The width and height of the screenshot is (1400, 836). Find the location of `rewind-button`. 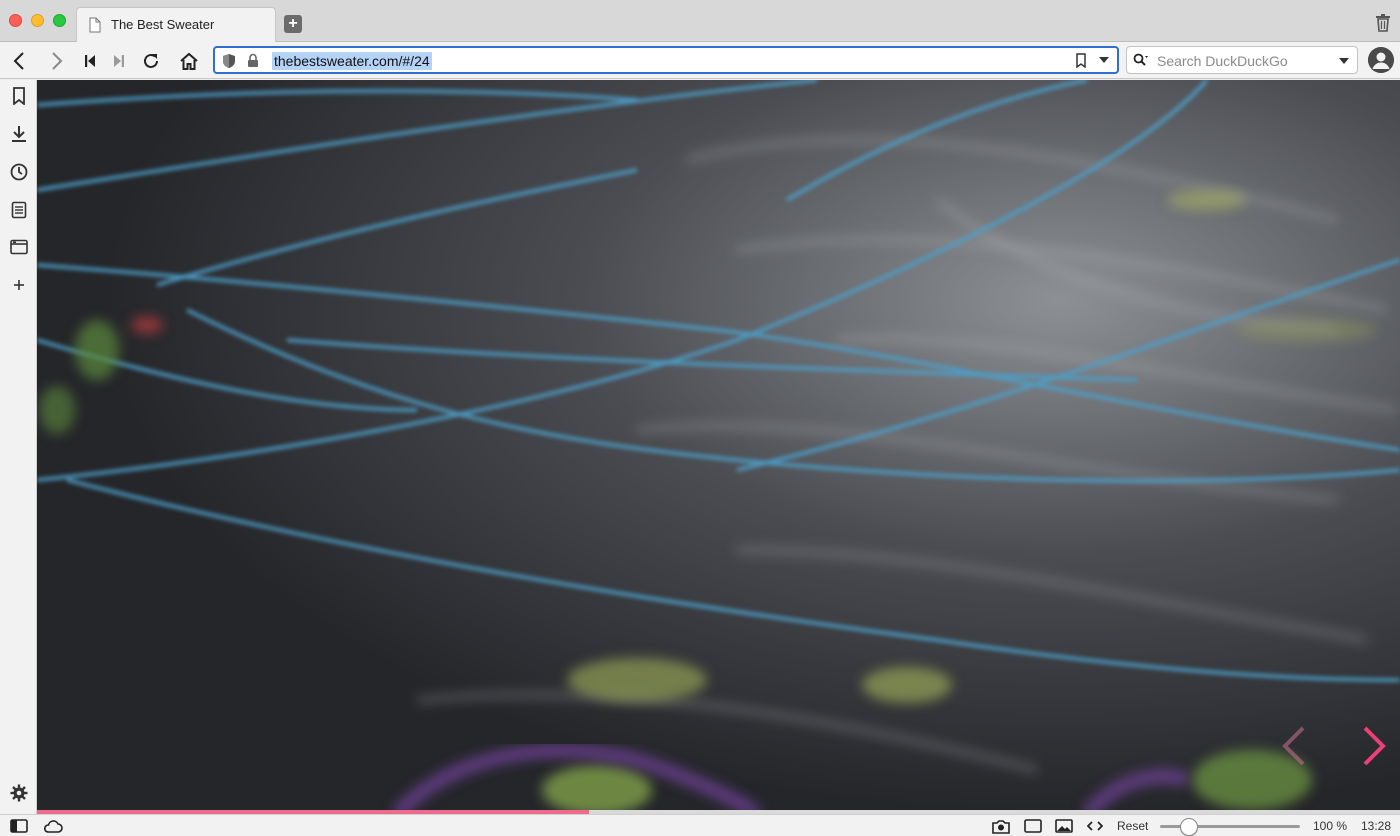

rewind-button is located at coordinates (90, 61).